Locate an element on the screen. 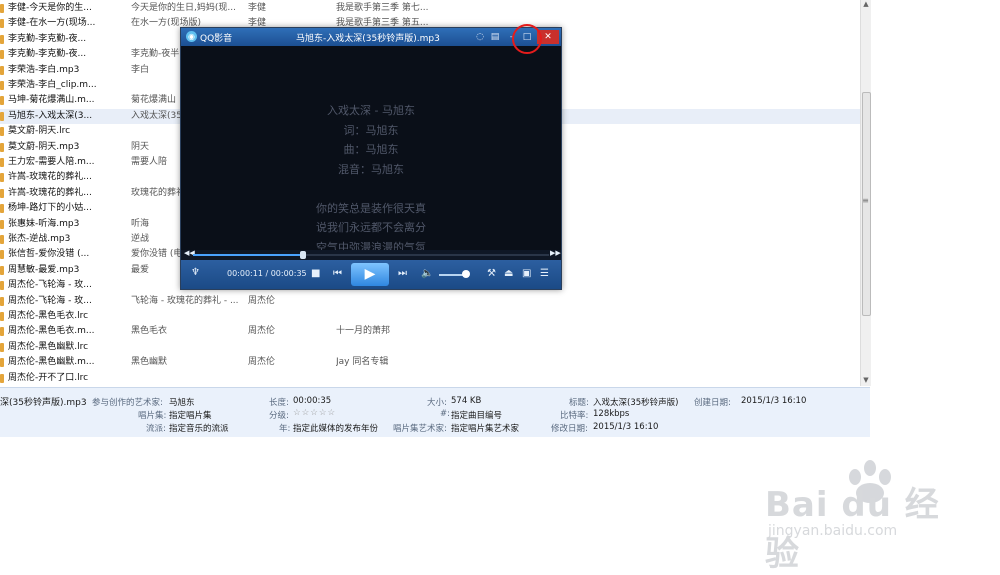 The image size is (1000, 575). file-row: 周杰伦-黑色幽默.lrc is located at coordinates (430, 347).